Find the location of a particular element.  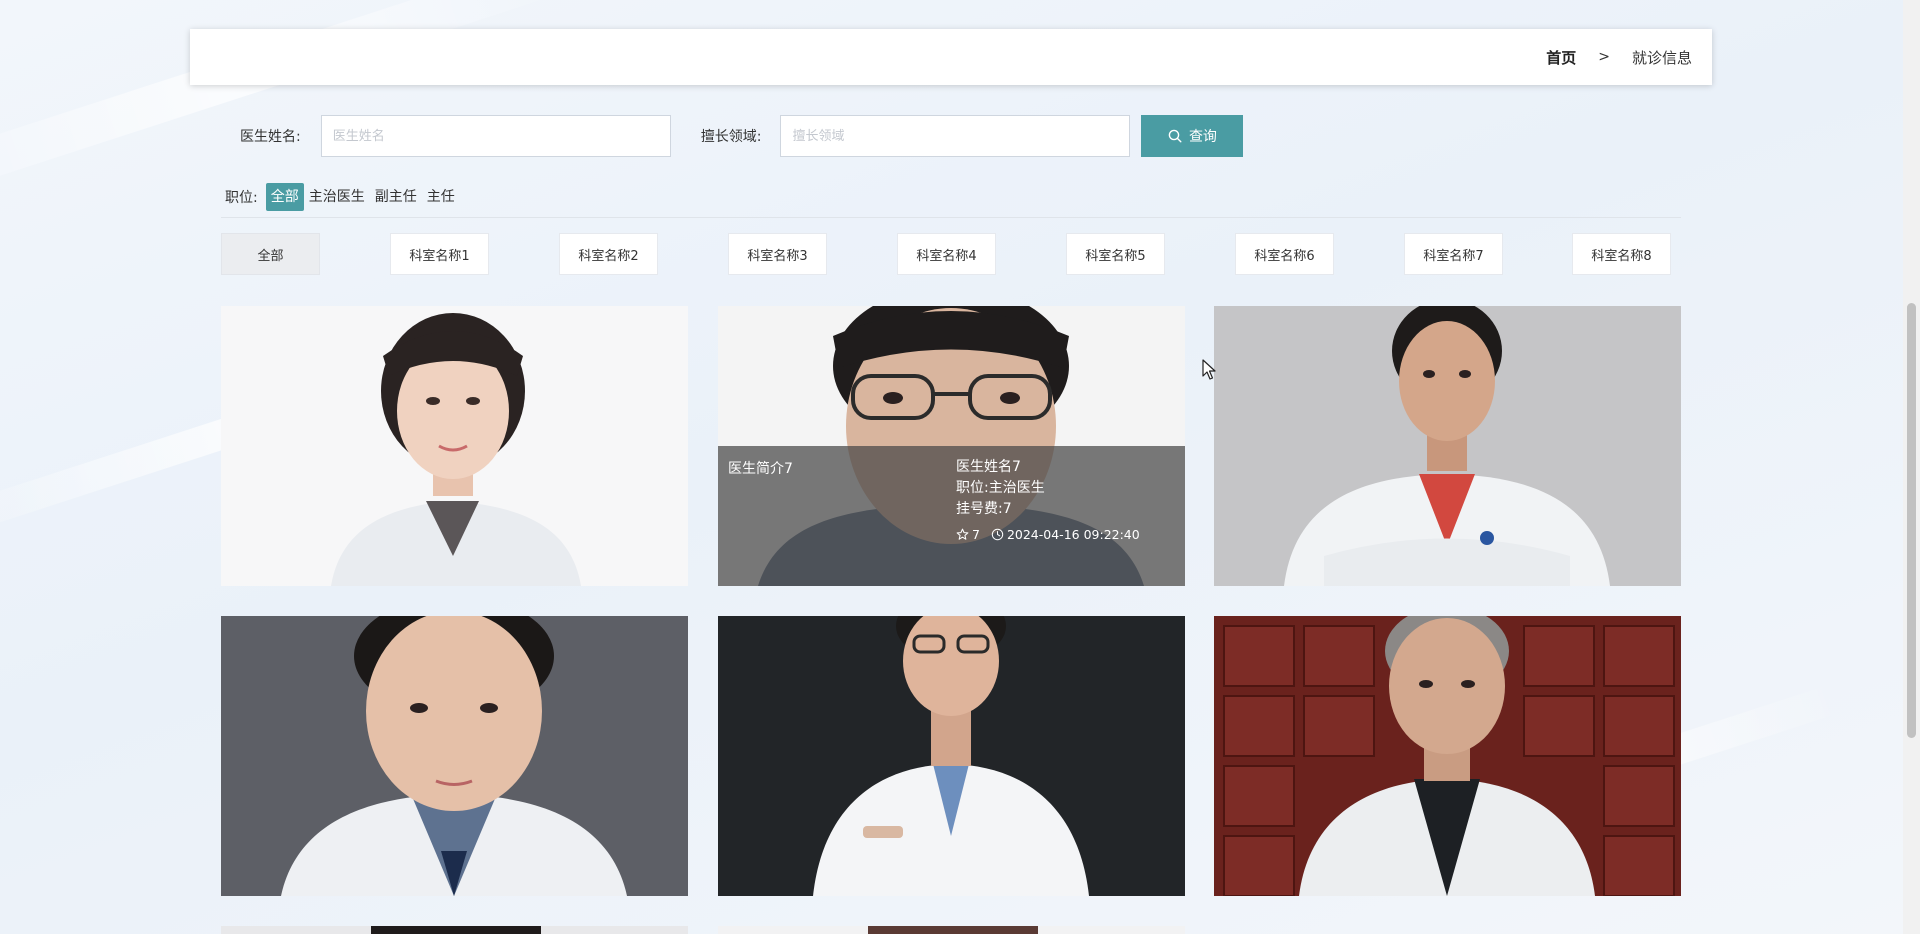

position-filter-label: 职位: is located at coordinates (241, 198).